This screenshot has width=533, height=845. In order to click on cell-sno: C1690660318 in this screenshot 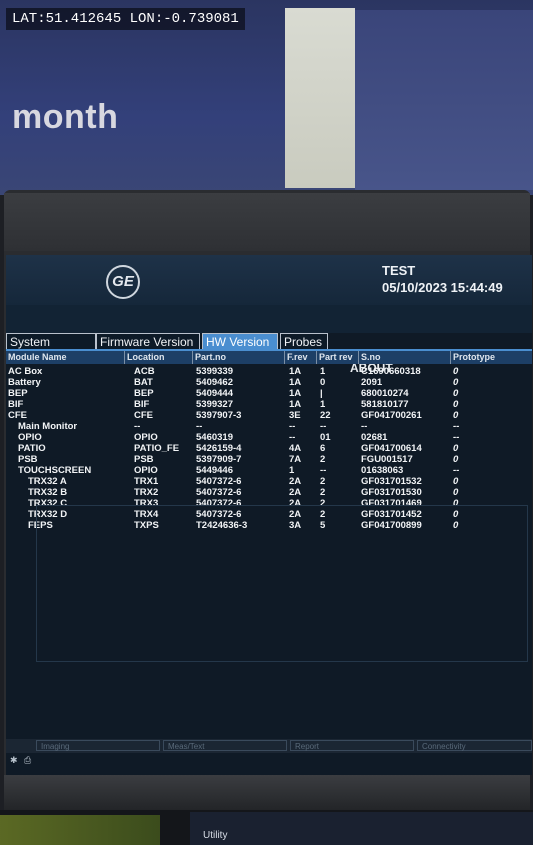, I will do `click(391, 371)`.